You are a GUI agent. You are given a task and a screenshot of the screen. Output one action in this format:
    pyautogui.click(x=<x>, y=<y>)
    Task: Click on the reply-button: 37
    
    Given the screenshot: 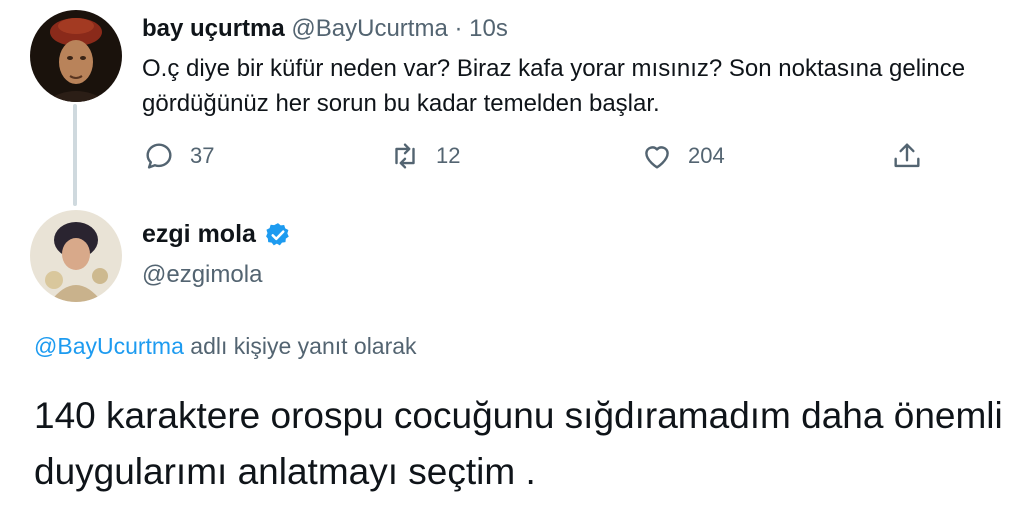 What is the action you would take?
    pyautogui.click(x=178, y=156)
    